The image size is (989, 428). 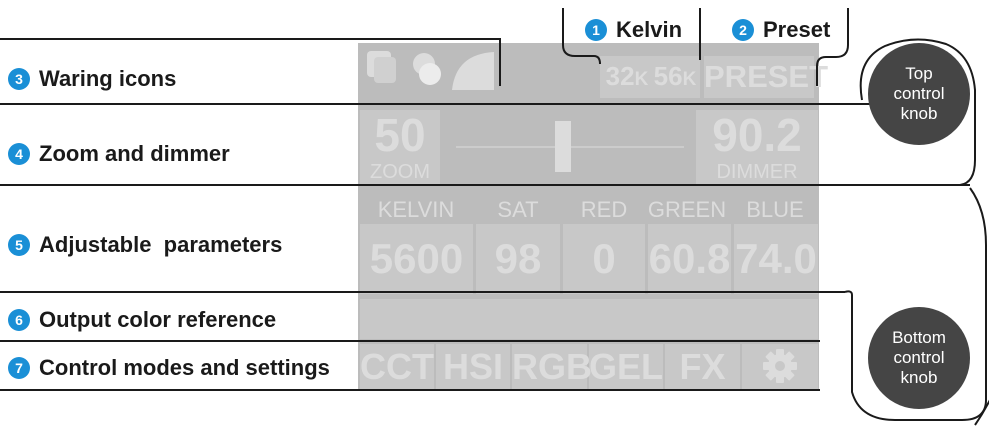 I want to click on callout-number: 7, so click(x=19, y=368).